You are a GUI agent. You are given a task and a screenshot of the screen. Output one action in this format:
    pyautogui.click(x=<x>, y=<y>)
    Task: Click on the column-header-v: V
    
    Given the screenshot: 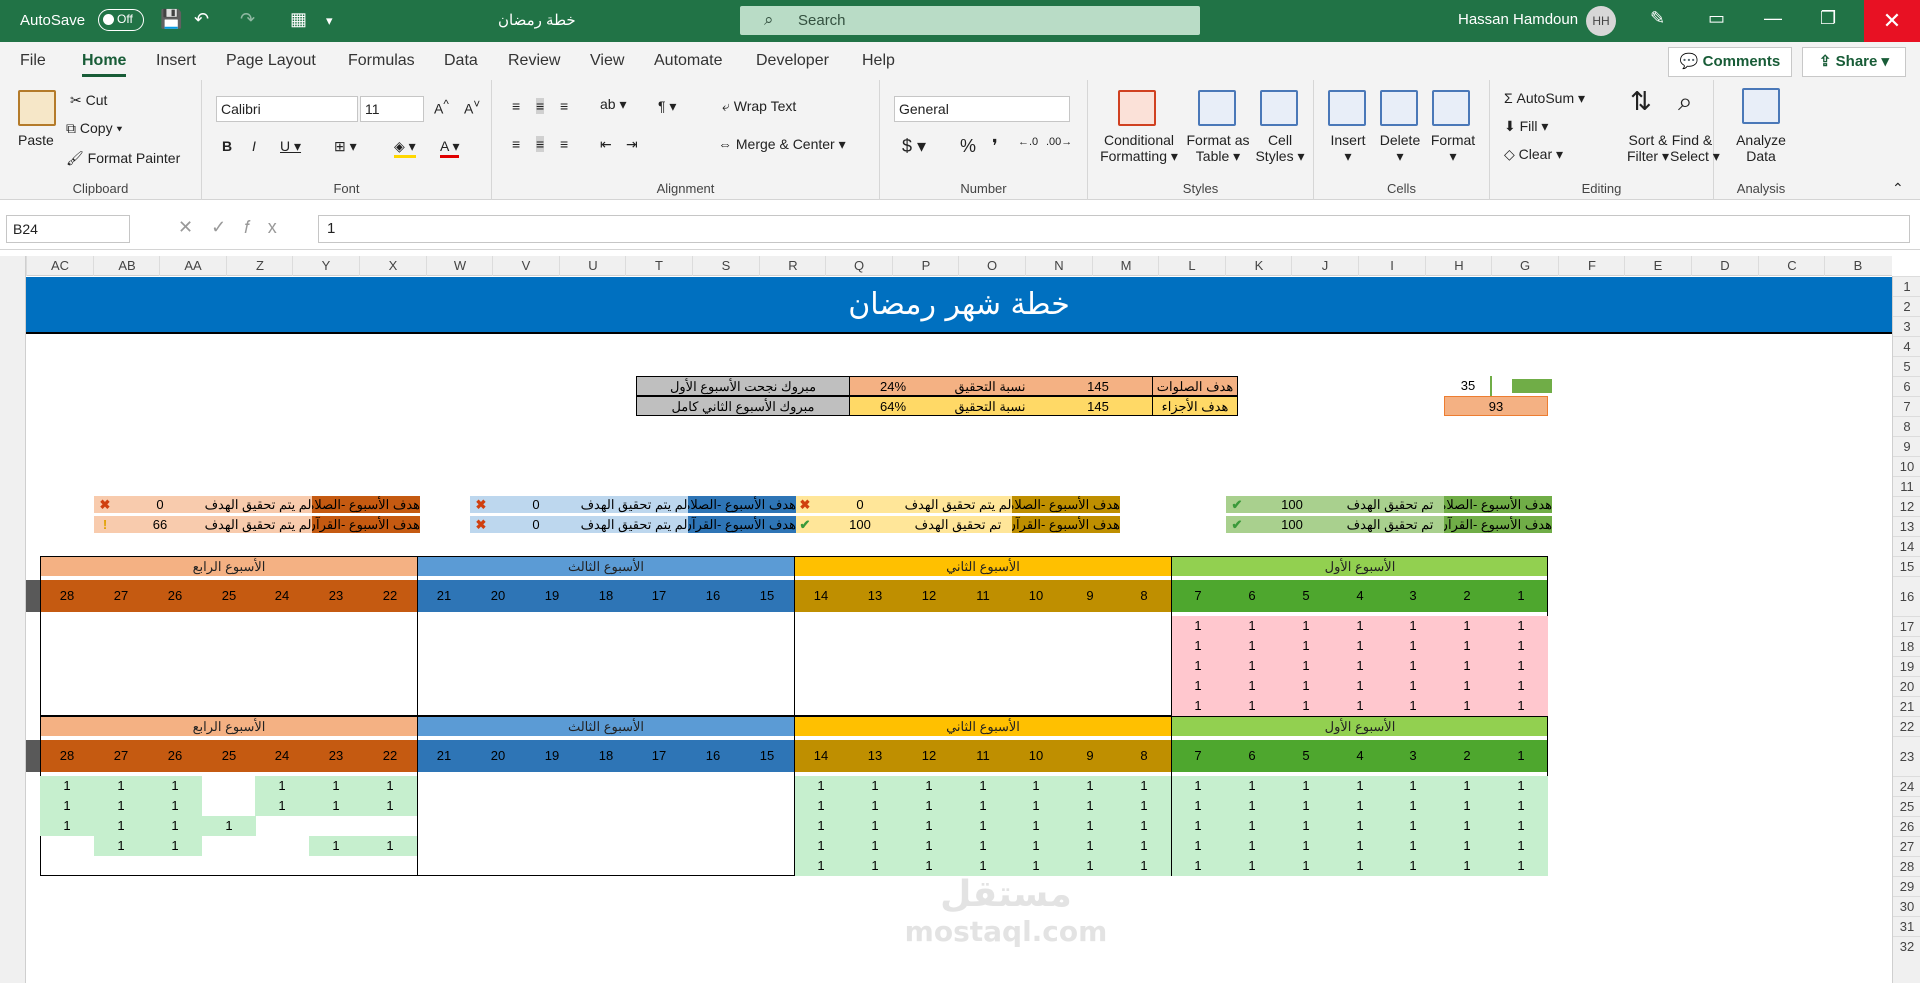 What is the action you would take?
    pyautogui.click(x=525, y=266)
    